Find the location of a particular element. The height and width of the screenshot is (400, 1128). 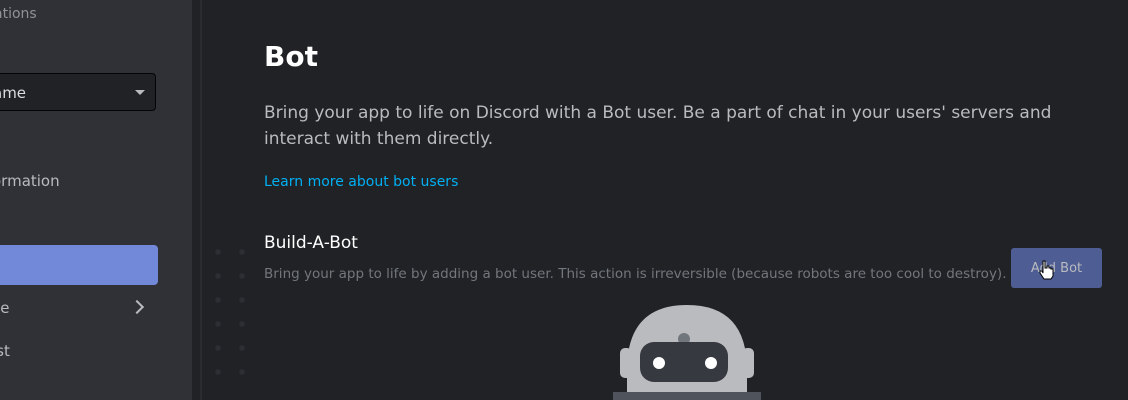

build-a-bot-title: Build-A-Bot is located at coordinates (311, 243).